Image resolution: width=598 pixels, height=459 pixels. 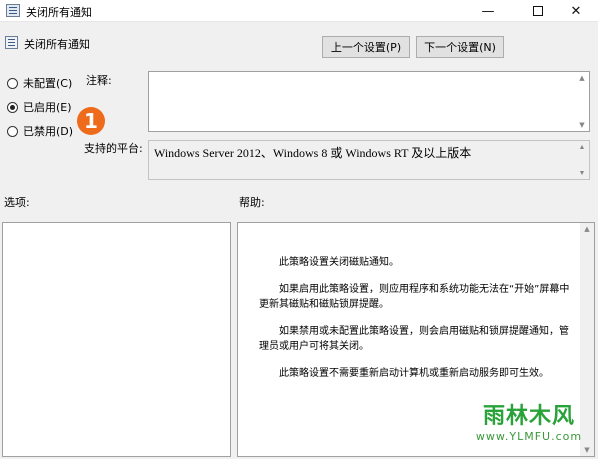 What do you see at coordinates (57, 44) in the screenshot?
I see `setting-title: 关闭所有通知` at bounding box center [57, 44].